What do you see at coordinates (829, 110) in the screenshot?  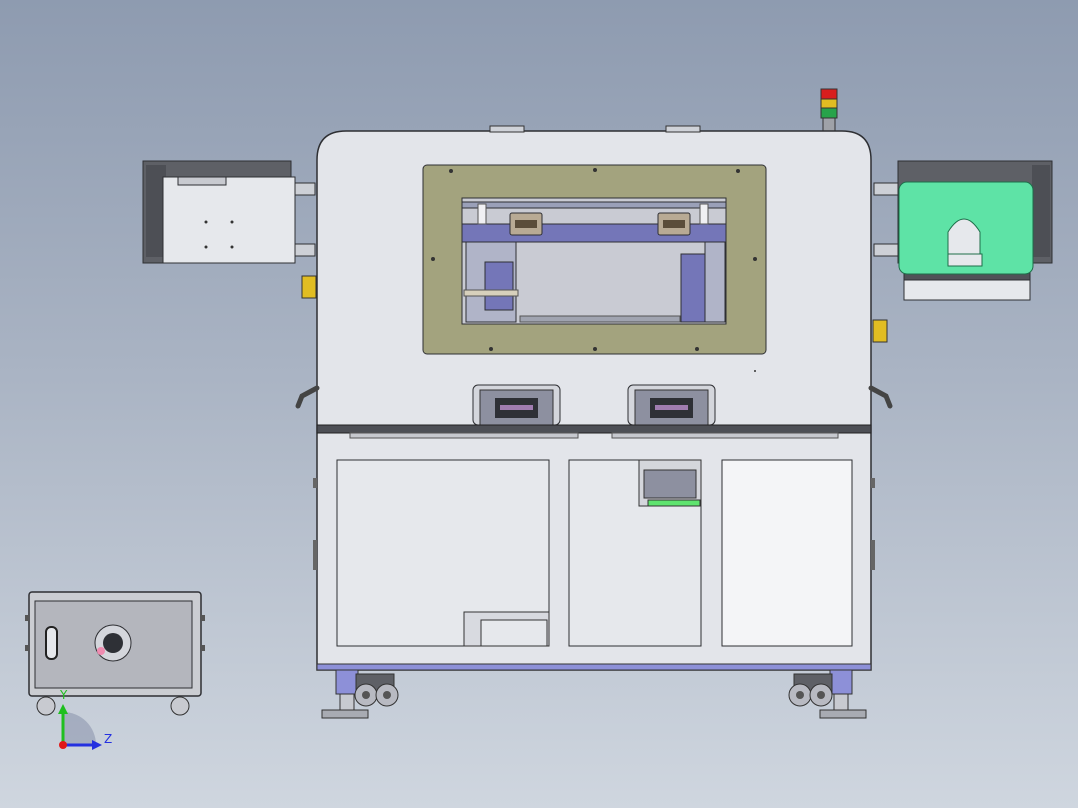 I see `signal-tower-icon` at bounding box center [829, 110].